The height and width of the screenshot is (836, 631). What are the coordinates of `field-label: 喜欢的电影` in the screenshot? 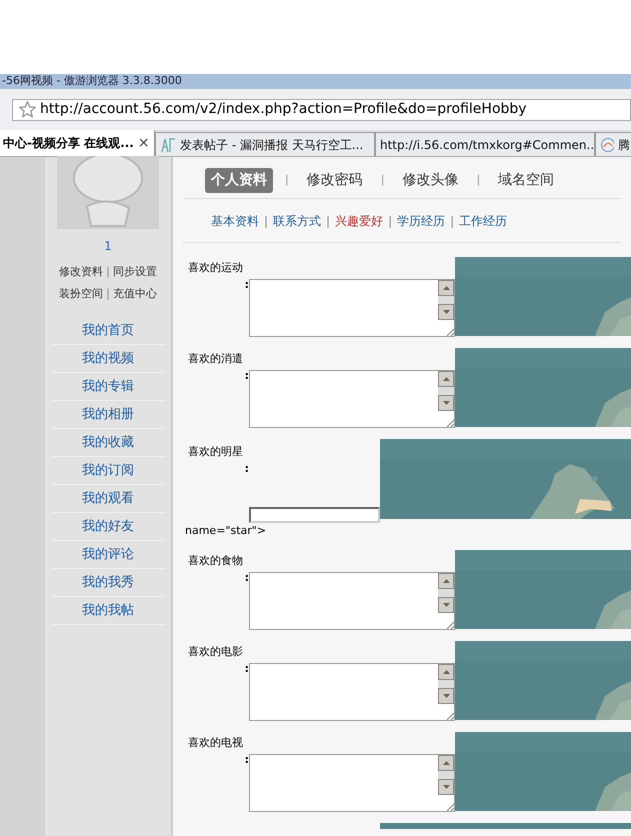 It's located at (215, 652).